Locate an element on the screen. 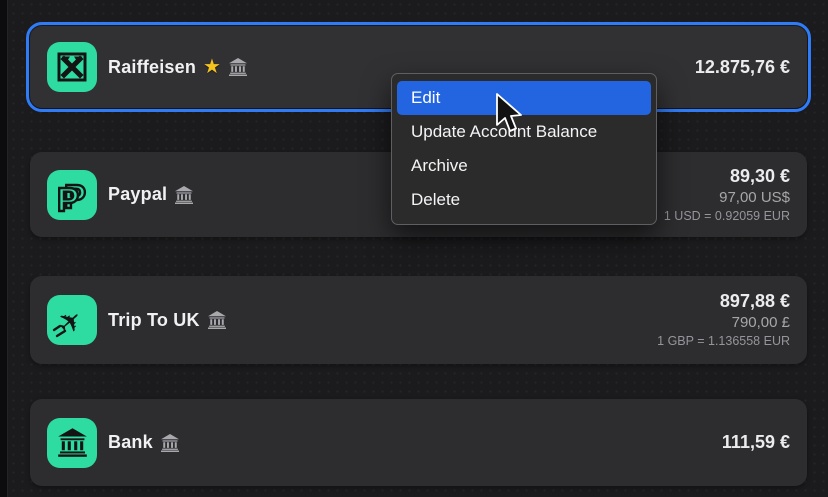 This screenshot has width=828, height=497. account-name: Paypal is located at coordinates (138, 194).